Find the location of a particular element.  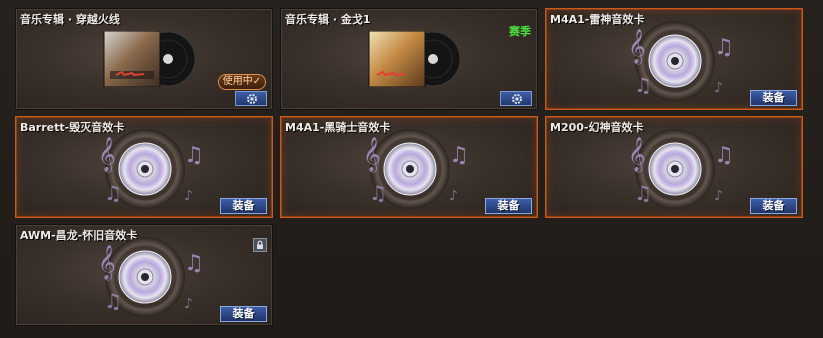

sound-card-m4a1-heiqishi: M4A1-黑骑士音效卡 装备 is located at coordinates (409, 167).